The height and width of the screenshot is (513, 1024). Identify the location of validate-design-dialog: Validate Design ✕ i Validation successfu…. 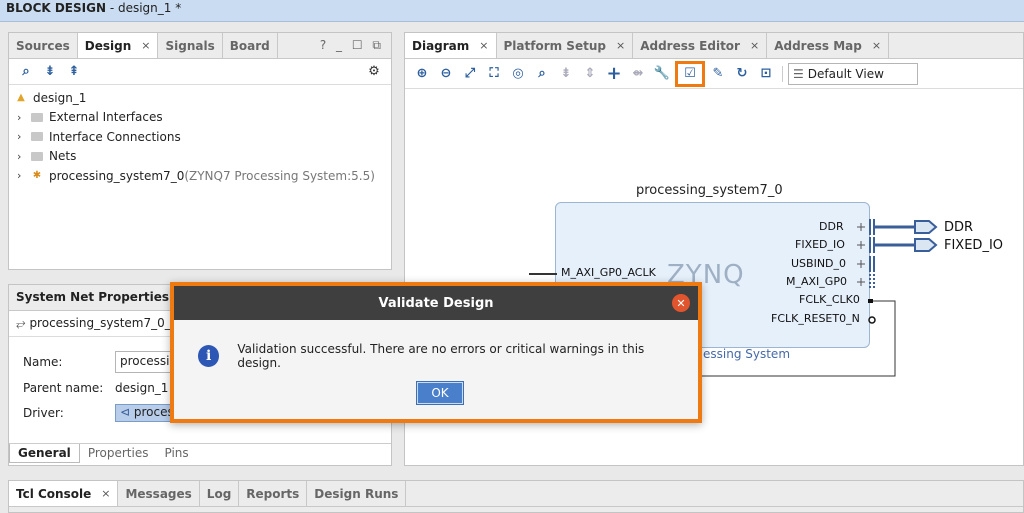
(436, 352).